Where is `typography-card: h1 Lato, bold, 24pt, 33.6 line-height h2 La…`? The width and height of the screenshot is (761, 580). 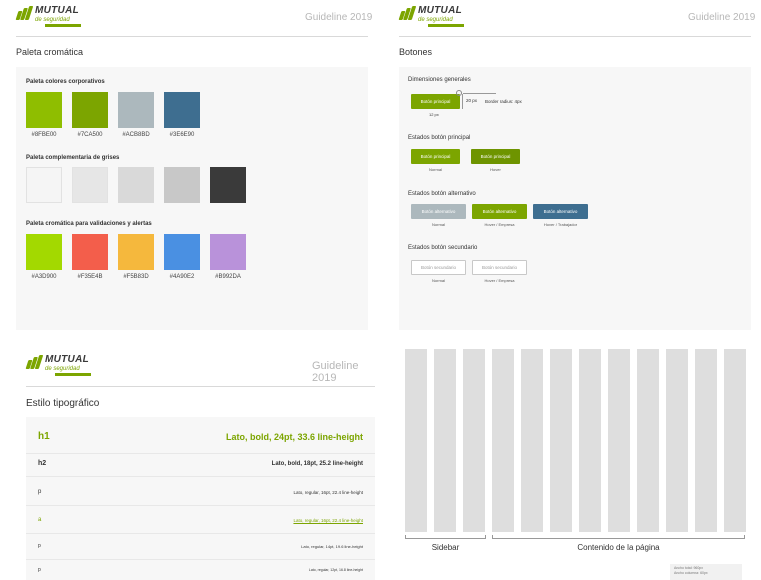 typography-card: h1 Lato, bold, 24pt, 33.6 line-height h2 La… is located at coordinates (200, 498).